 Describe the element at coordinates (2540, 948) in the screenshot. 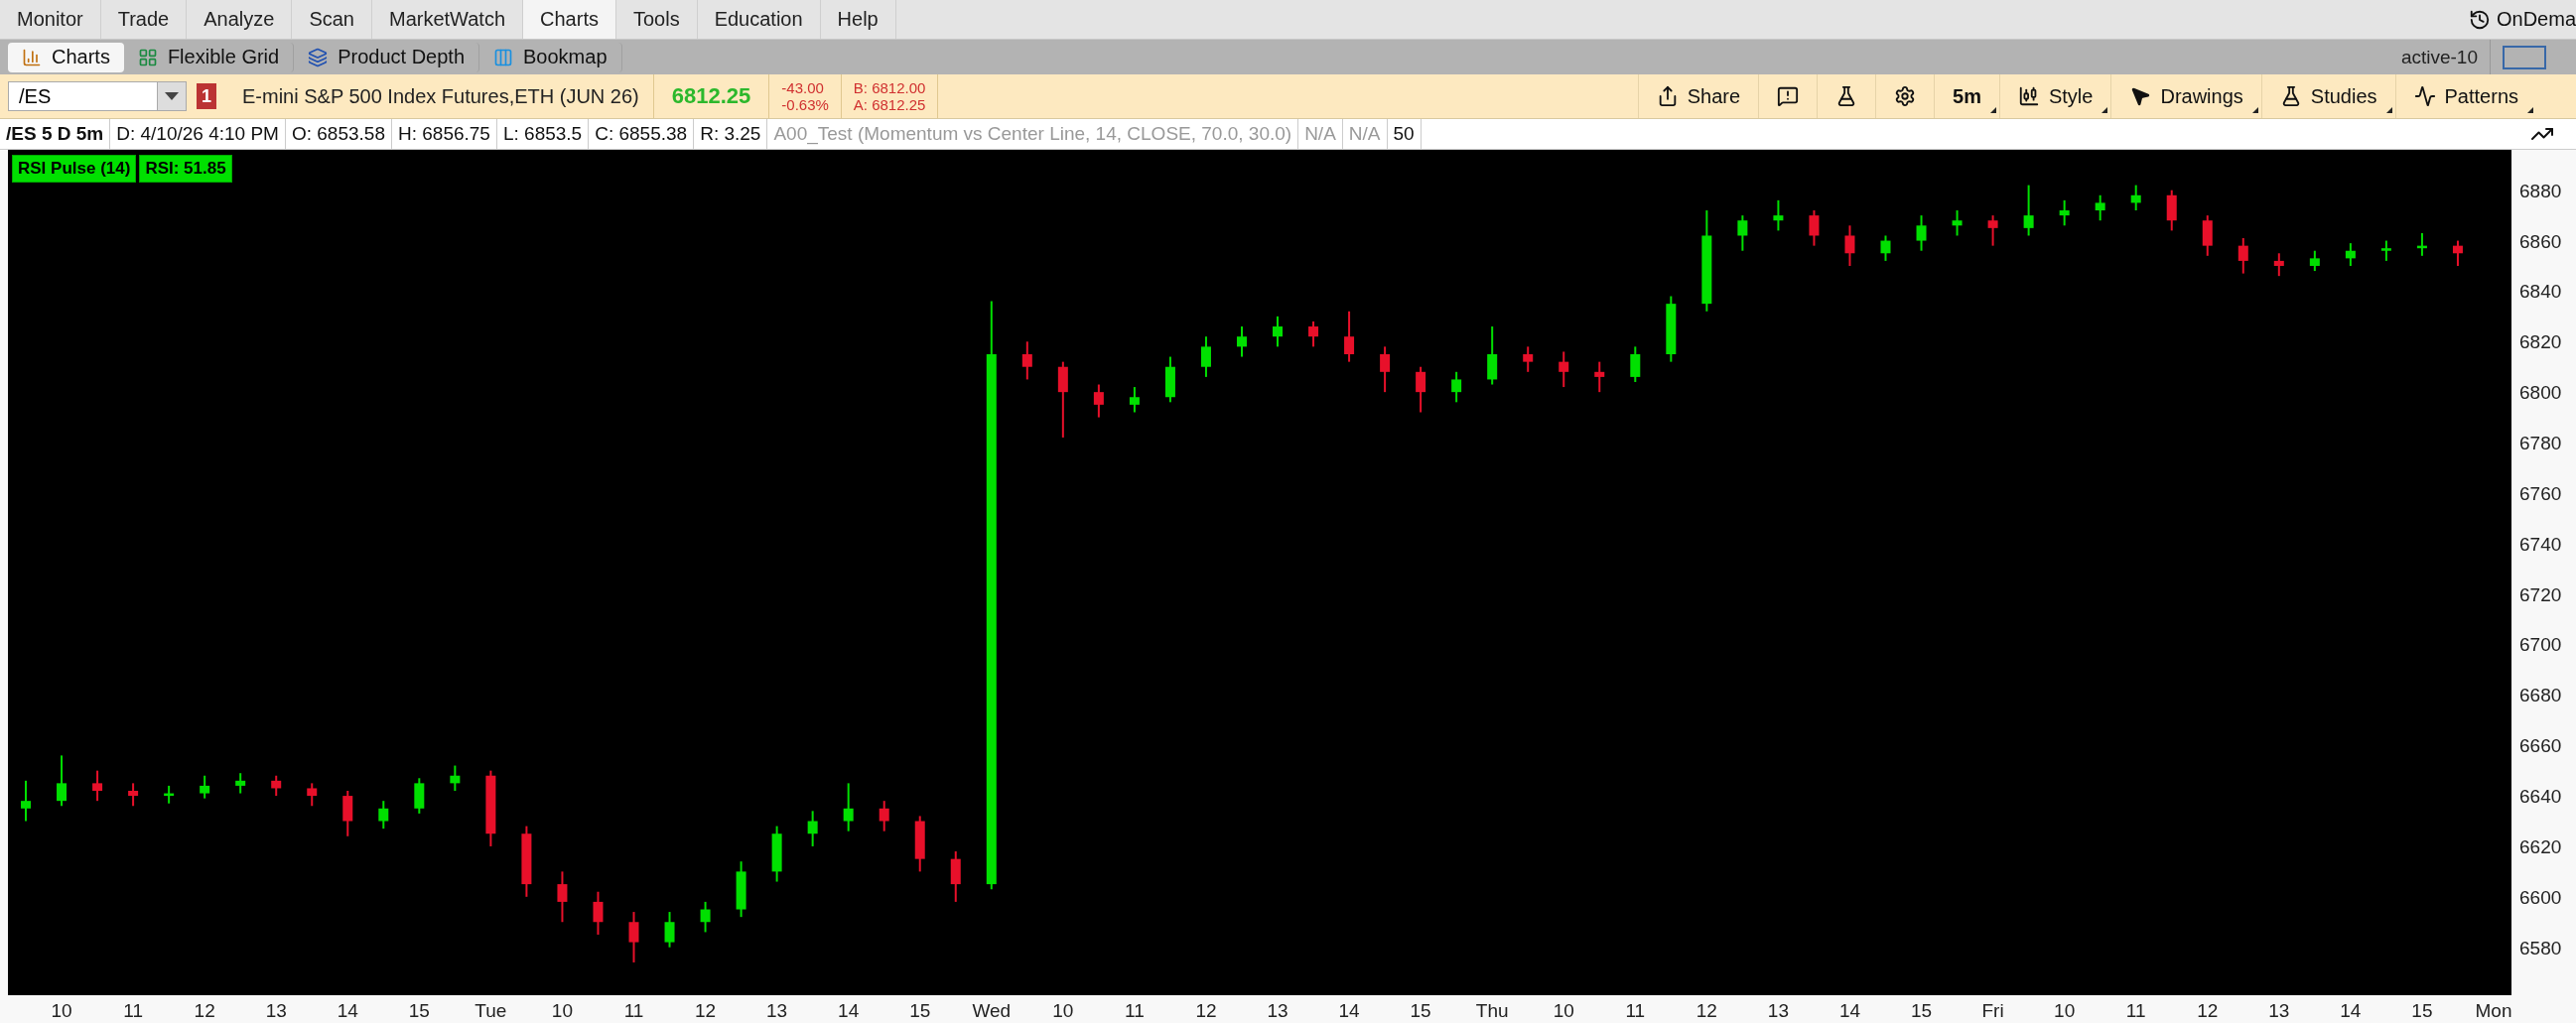

I see `axis-label: 6580` at that location.